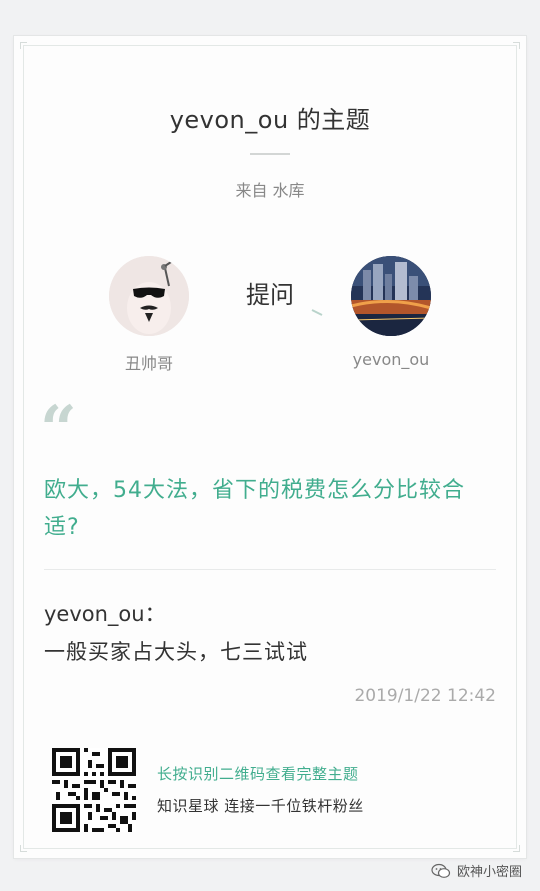 The image size is (540, 891). I want to click on quote-icon: “, so click(58, 429).